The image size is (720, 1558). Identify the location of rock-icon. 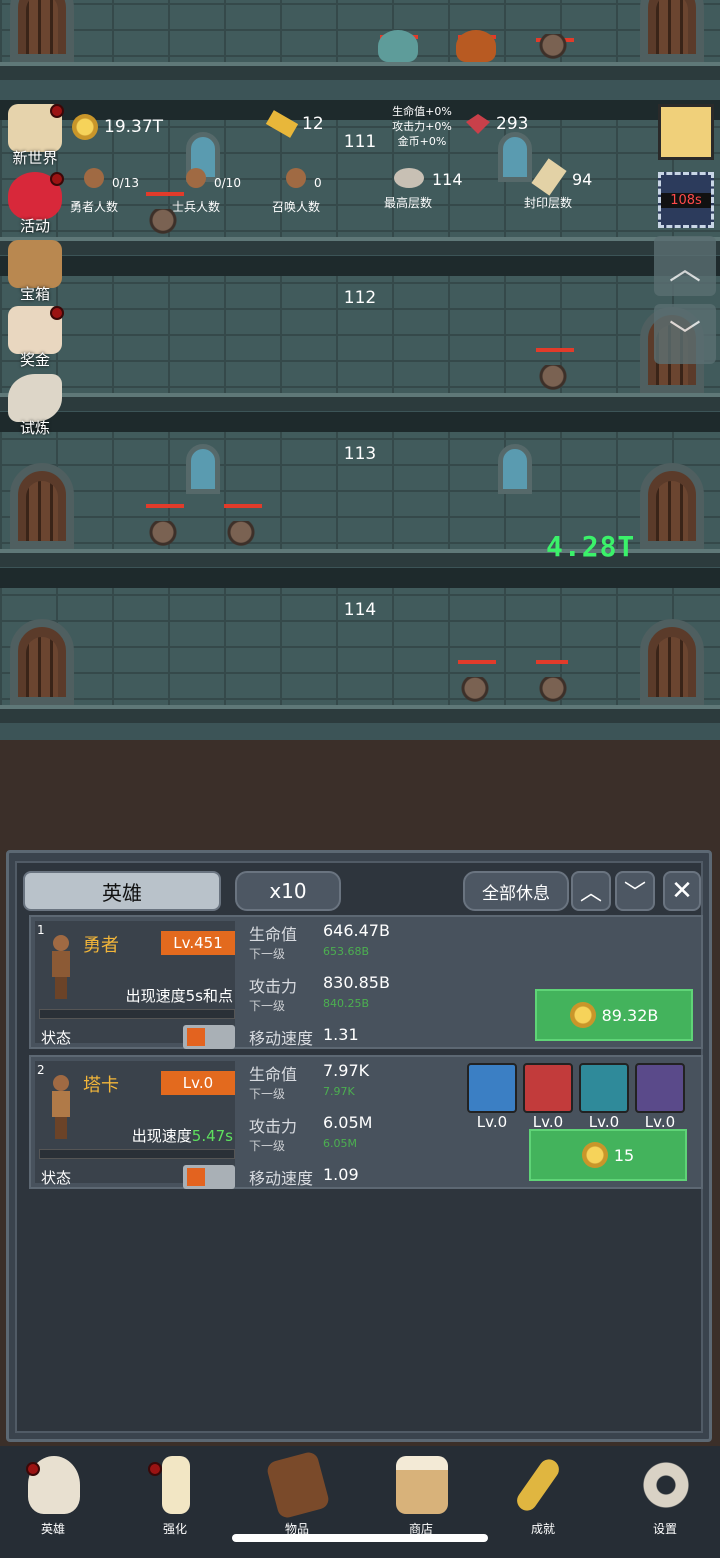
(409, 178).